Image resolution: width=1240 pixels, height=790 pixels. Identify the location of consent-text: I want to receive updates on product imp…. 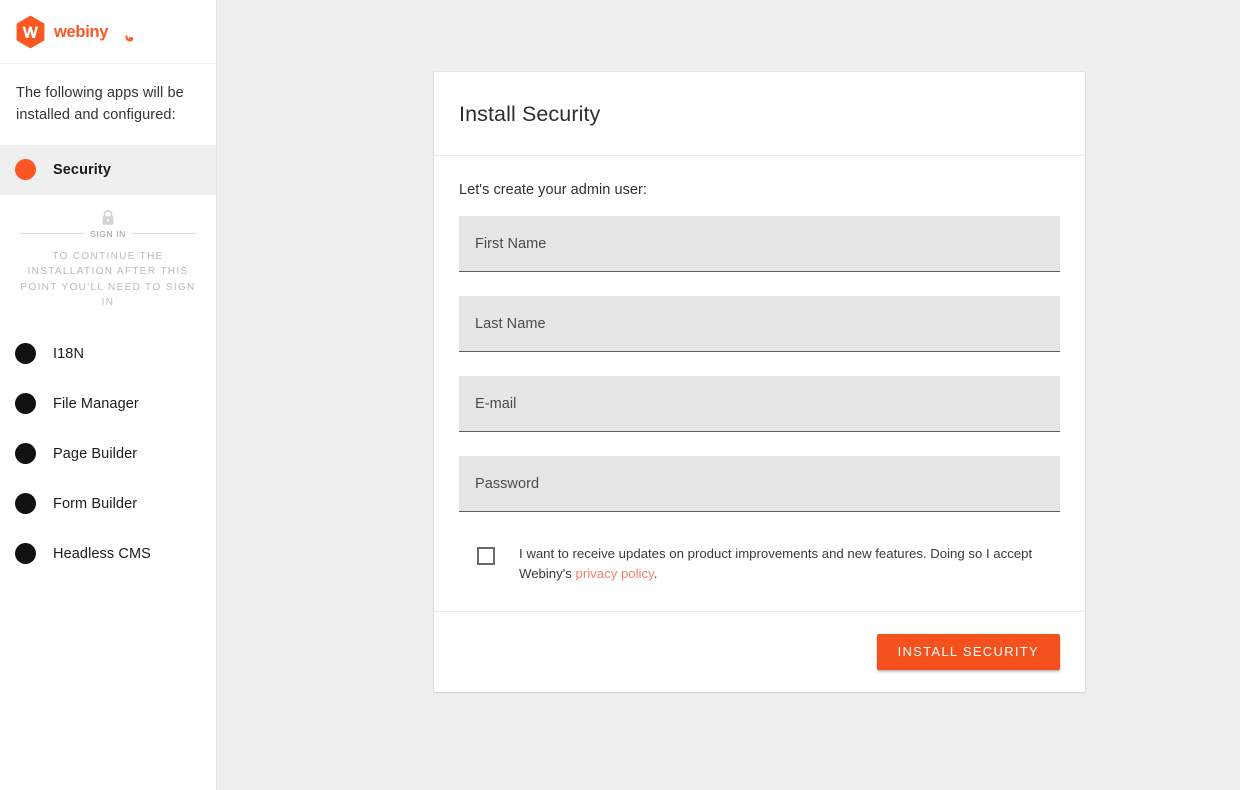
(785, 564).